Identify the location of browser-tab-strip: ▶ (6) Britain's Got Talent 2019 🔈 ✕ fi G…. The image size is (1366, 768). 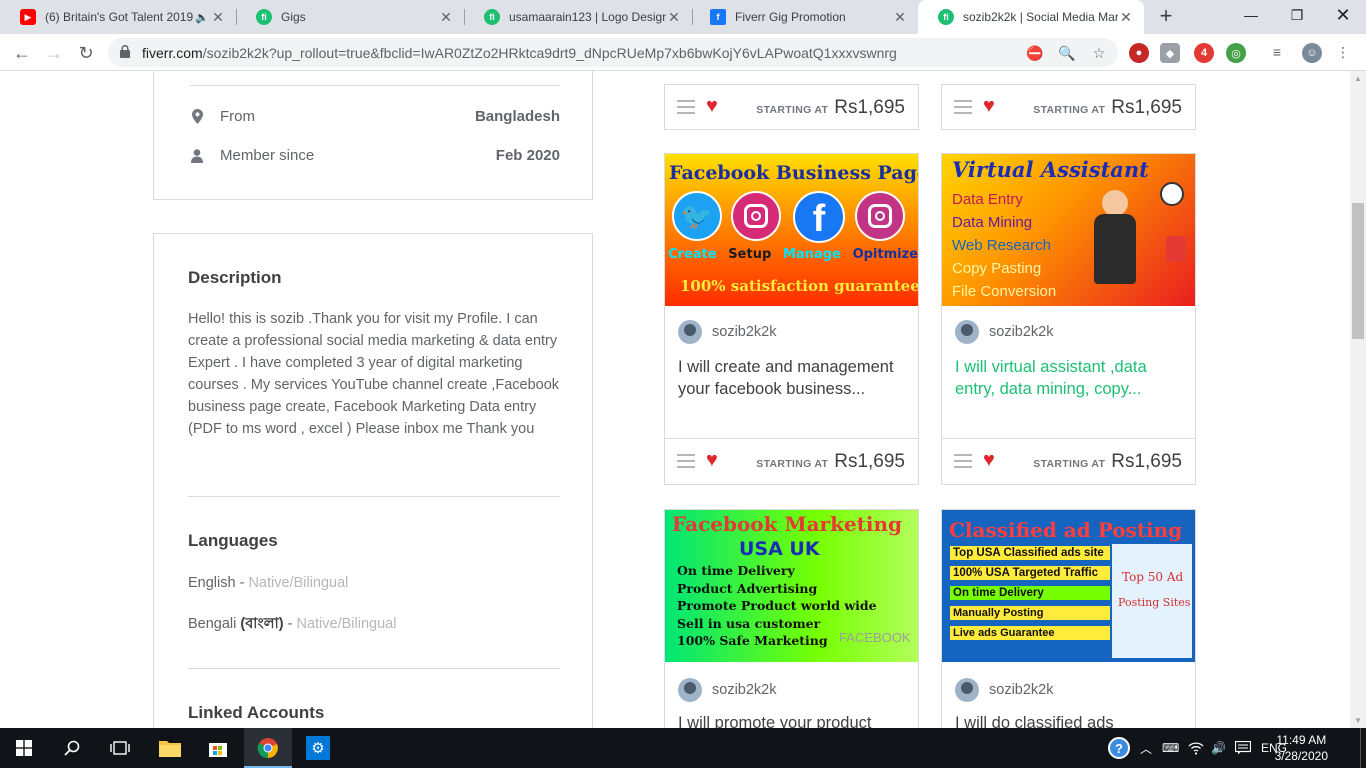
(683, 17).